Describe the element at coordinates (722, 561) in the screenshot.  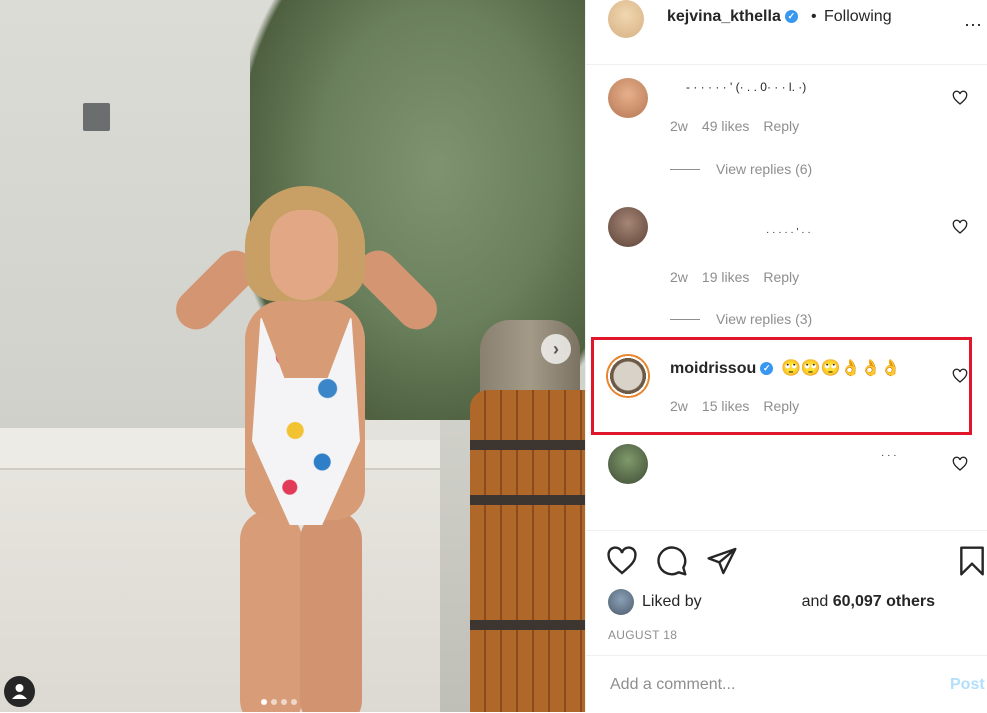
I see `share-icon` at that location.